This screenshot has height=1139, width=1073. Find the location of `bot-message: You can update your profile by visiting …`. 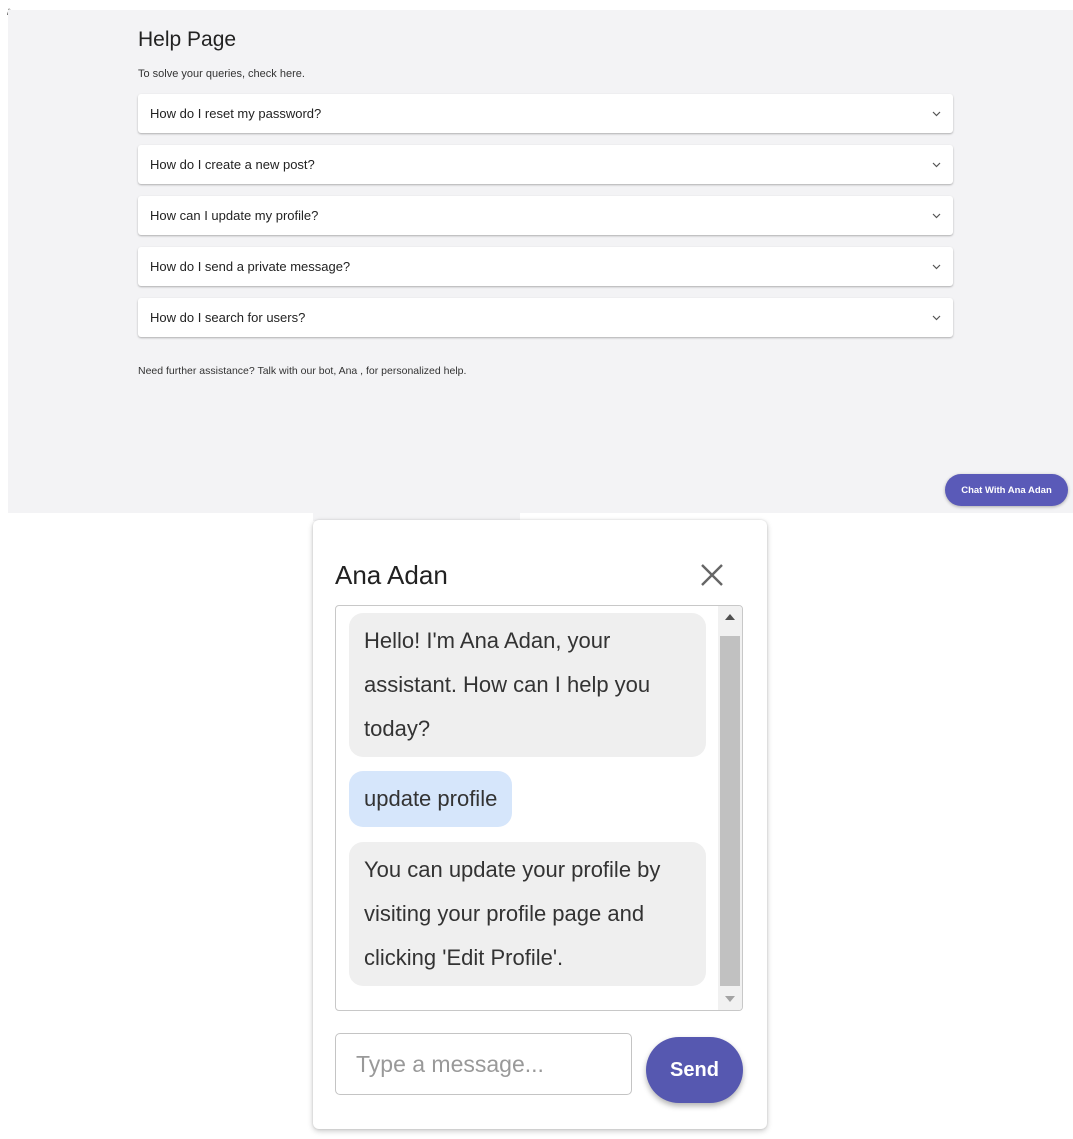

bot-message: You can update your profile by visiting … is located at coordinates (527, 914).